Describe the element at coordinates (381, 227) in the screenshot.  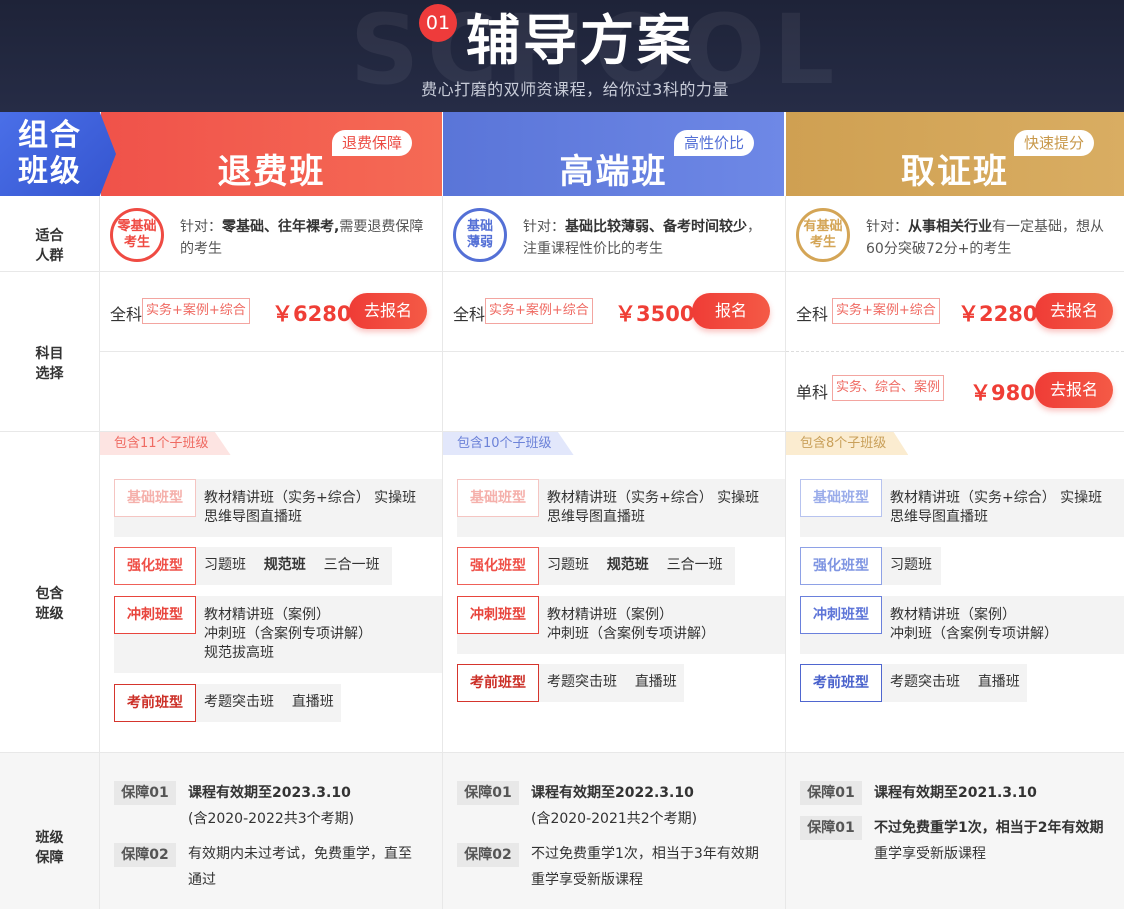
I see `audience-text: 需要退费保障` at that location.